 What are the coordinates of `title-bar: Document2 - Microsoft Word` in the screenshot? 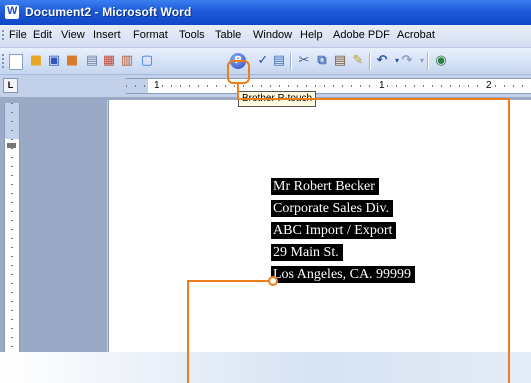 It's located at (265, 12).